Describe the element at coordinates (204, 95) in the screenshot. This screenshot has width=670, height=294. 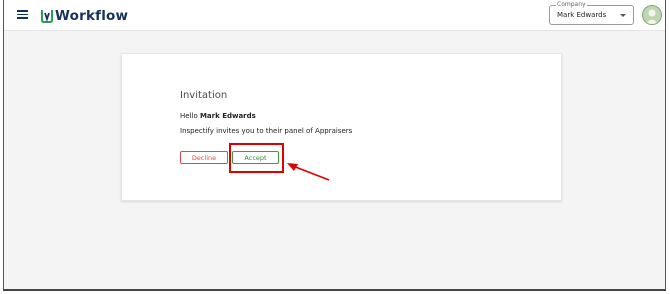
I see `invitation-title: Invitation` at that location.